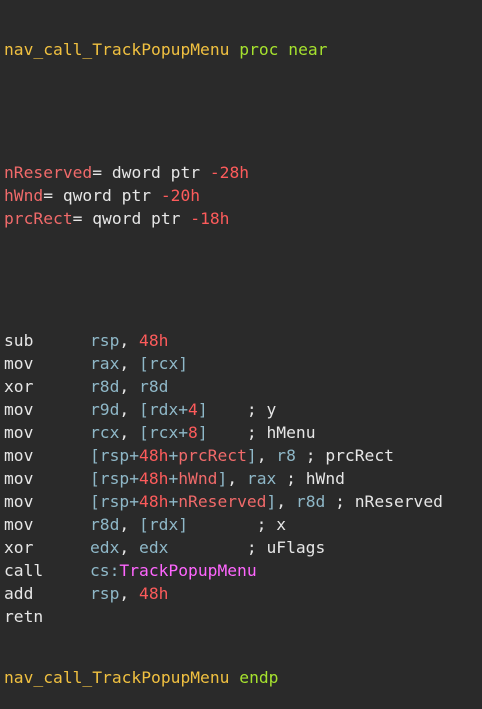  Describe the element at coordinates (19, 593) in the screenshot. I see `mnemonic: add` at that location.